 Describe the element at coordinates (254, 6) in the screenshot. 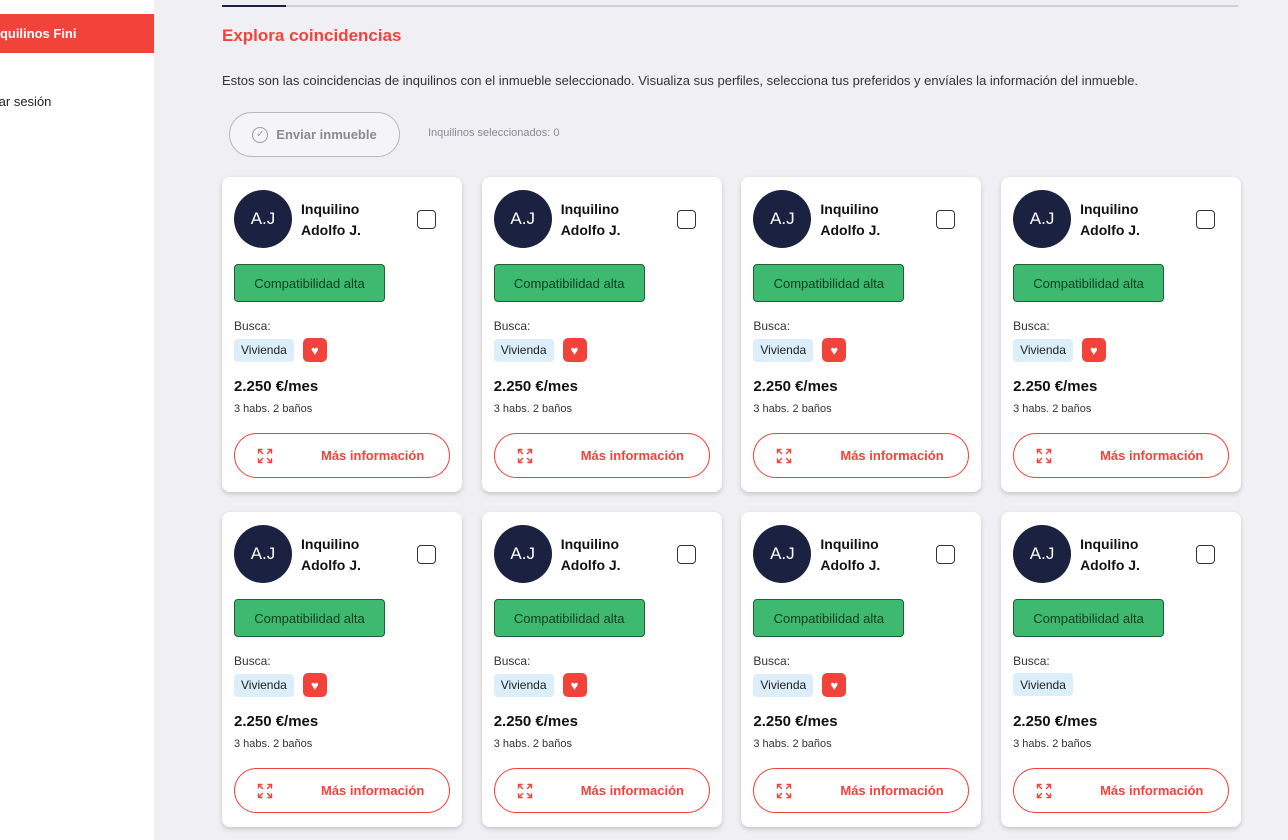

I see `tab-active-indicator` at that location.